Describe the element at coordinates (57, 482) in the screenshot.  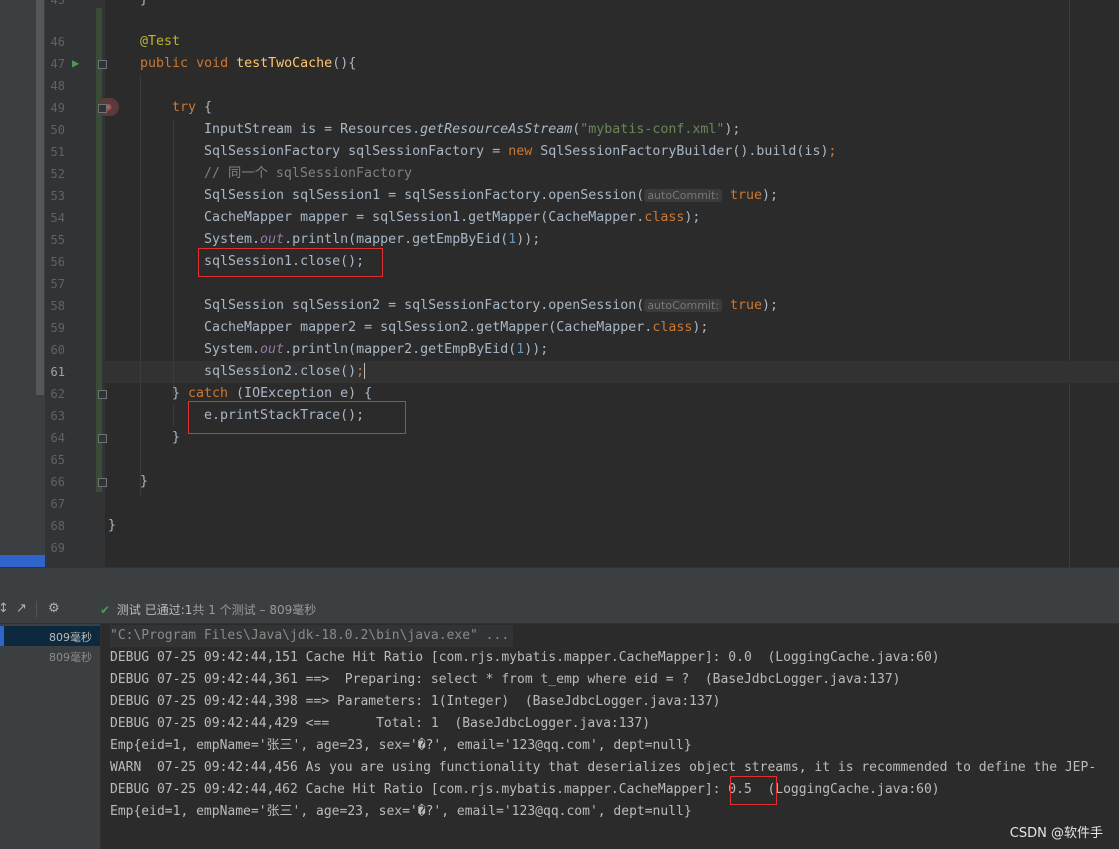
I see `line-number: 66` at that location.